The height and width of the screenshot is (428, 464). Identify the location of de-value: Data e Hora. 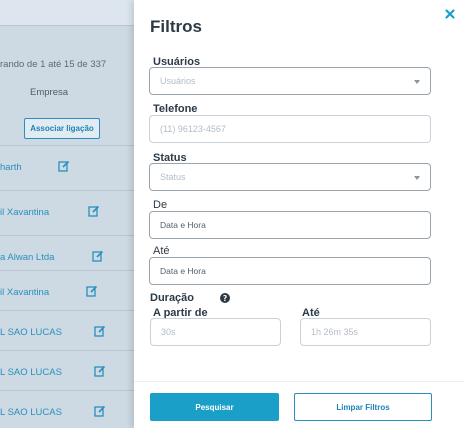
(183, 225).